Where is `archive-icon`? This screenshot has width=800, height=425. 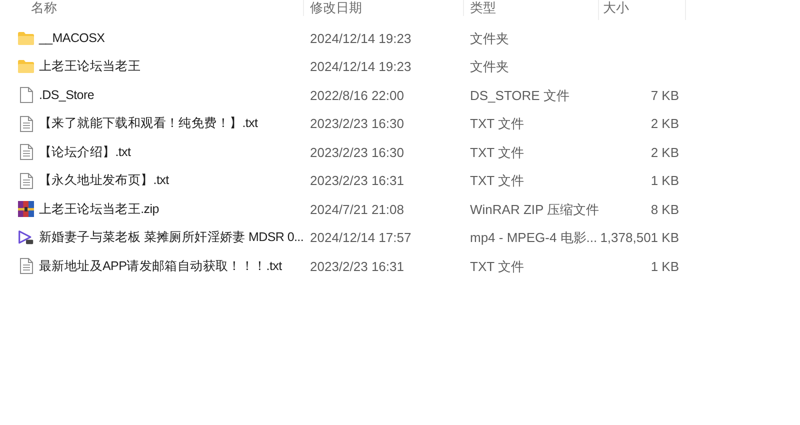 archive-icon is located at coordinates (26, 209).